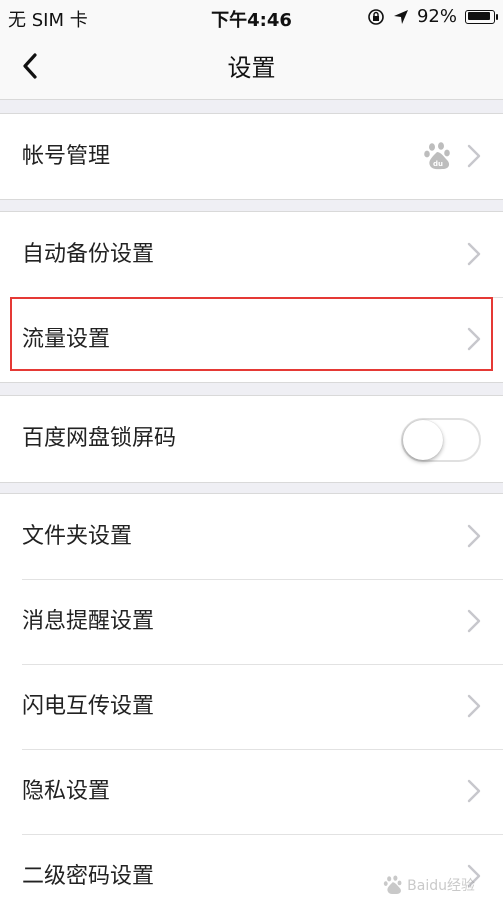 The height and width of the screenshot is (919, 503). I want to click on page-title: 设置, so click(251, 68).